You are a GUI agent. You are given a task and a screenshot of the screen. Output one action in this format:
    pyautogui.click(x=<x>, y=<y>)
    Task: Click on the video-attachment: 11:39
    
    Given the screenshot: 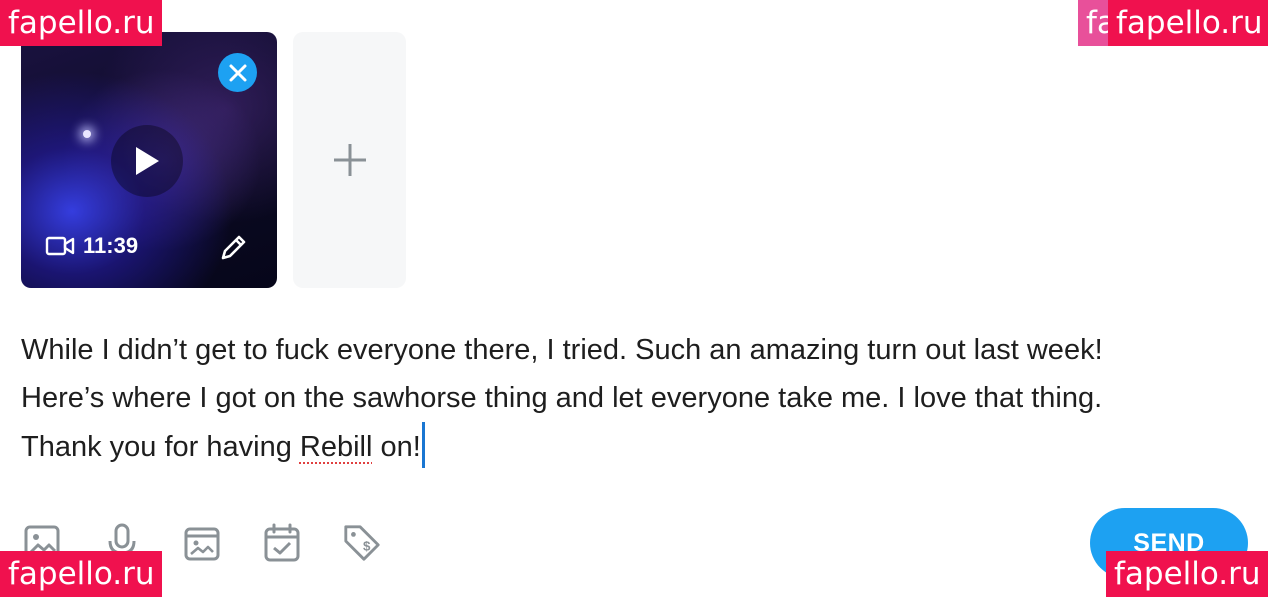 What is the action you would take?
    pyautogui.click(x=149, y=160)
    